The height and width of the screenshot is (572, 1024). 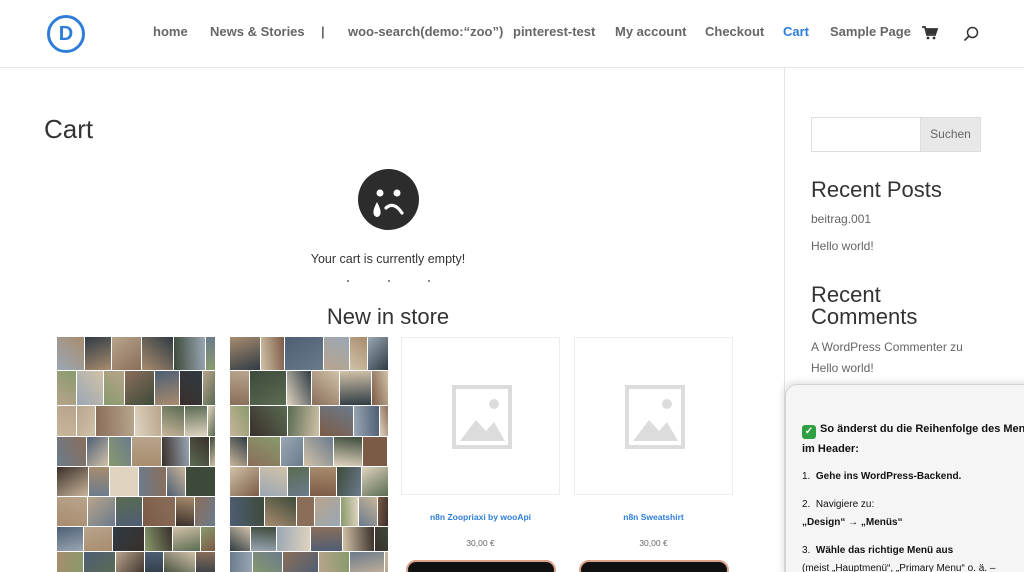 I want to click on popup-step-1: 1. Gehe ins WordPress-Backend., so click(x=913, y=477).